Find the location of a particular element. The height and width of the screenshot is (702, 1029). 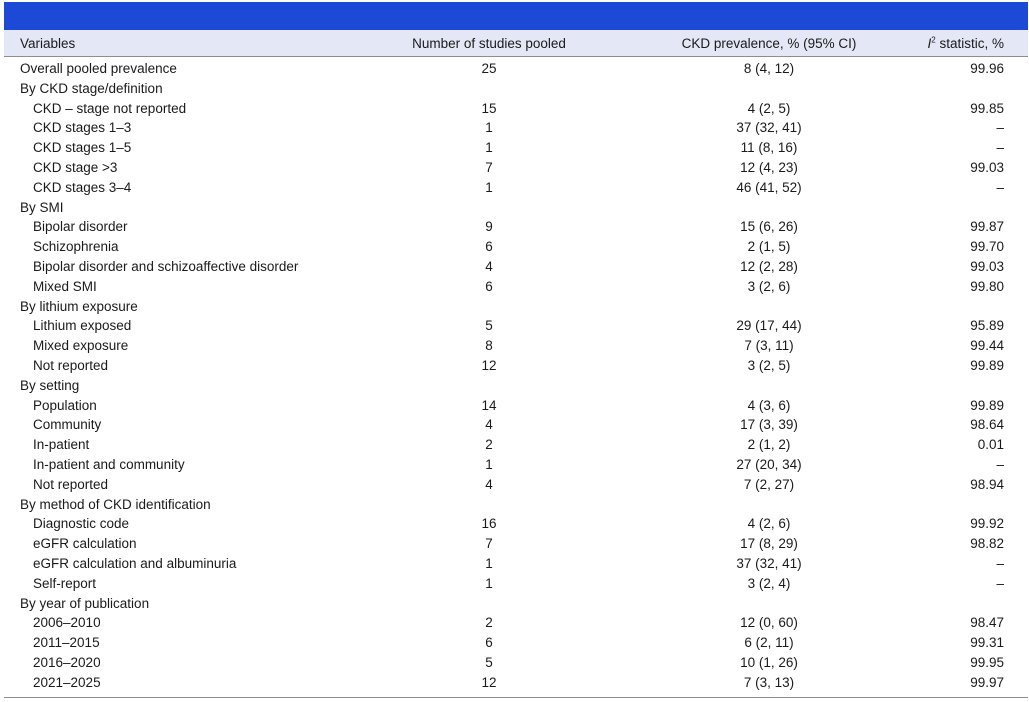

cell-variable: By lithium exposure is located at coordinates (79, 306).